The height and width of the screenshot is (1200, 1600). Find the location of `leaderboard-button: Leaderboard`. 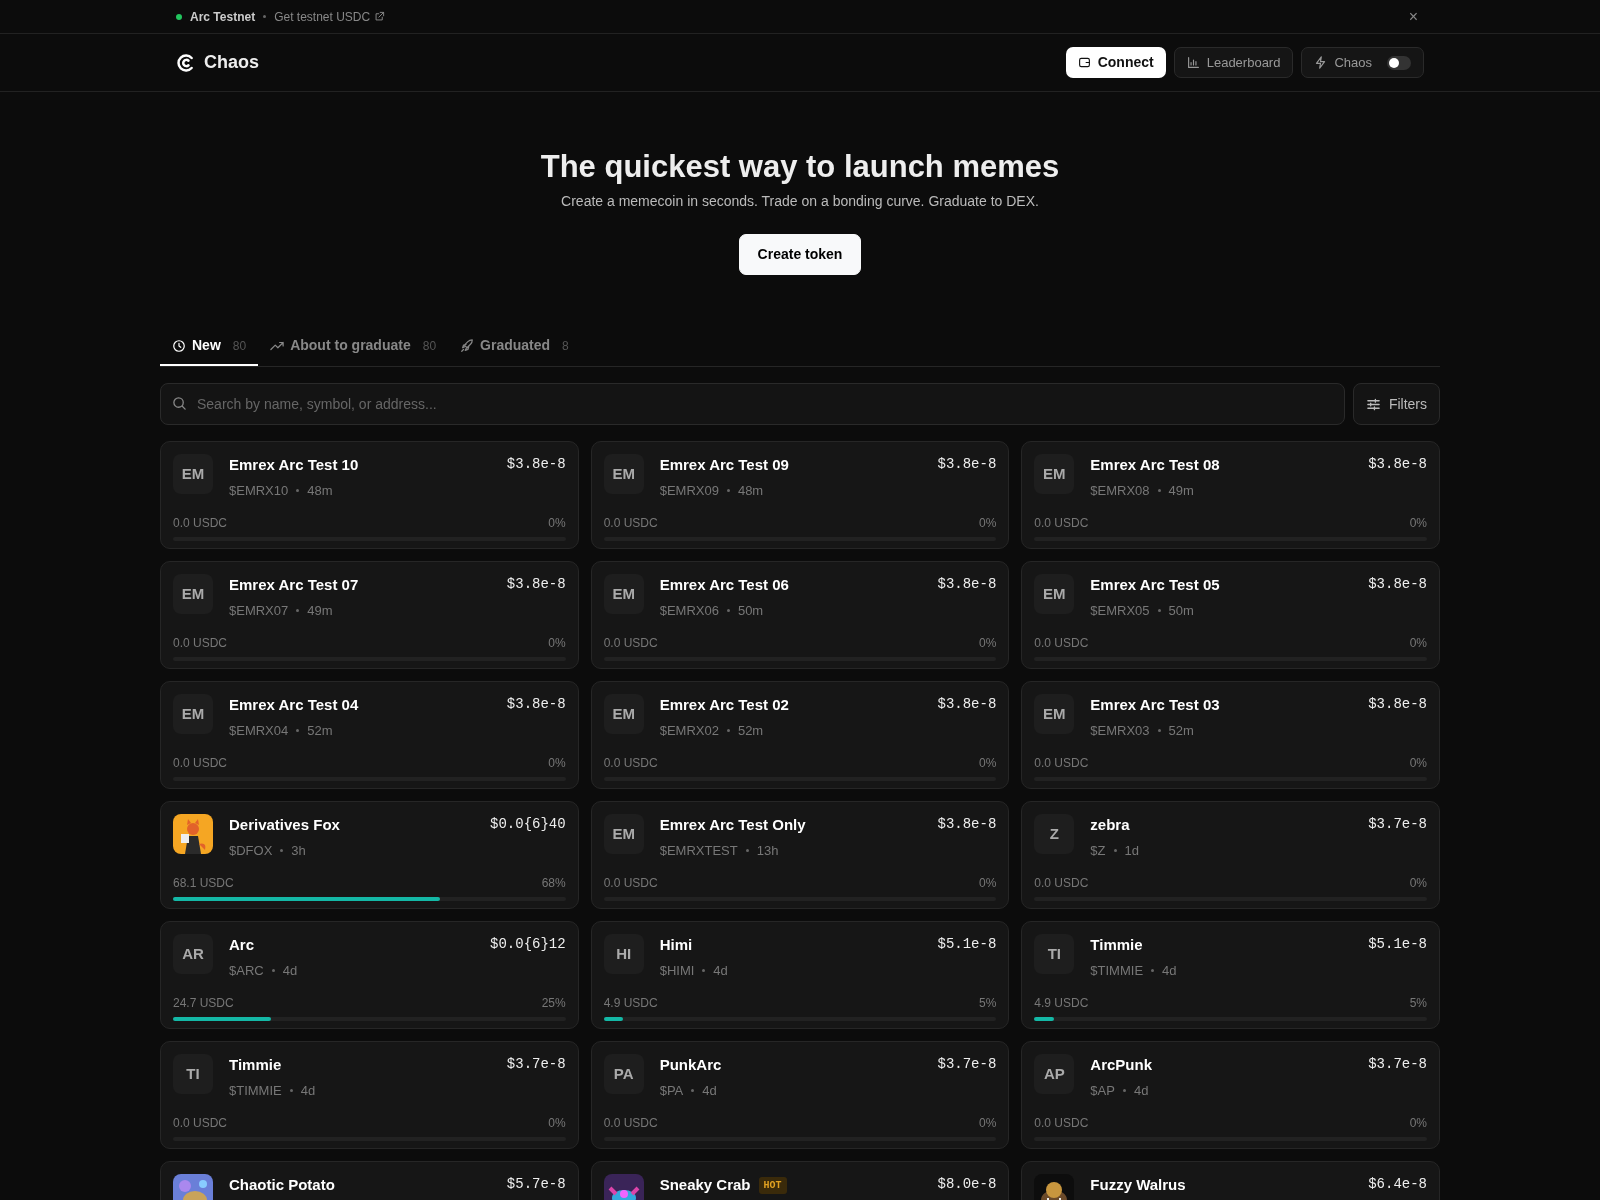

leaderboard-button: Leaderboard is located at coordinates (1233, 62).